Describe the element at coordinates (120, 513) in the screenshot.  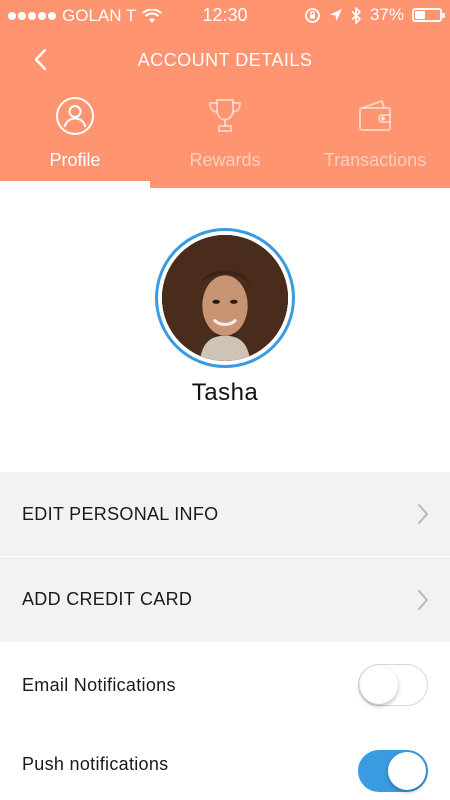
I see `edit-personal-info-label: EDIT PERSONAL INFO` at that location.